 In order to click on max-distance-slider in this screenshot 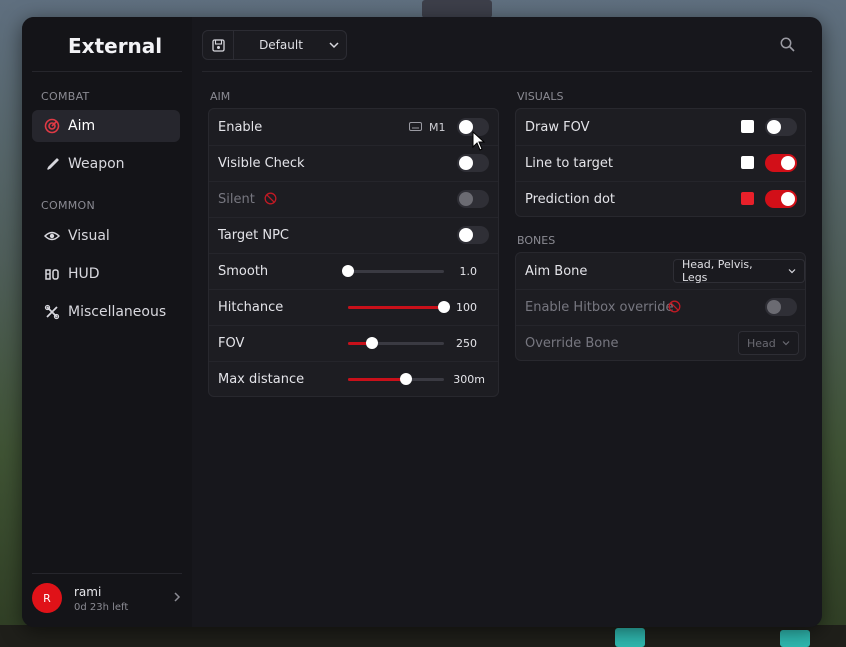, I will do `click(396, 379)`.